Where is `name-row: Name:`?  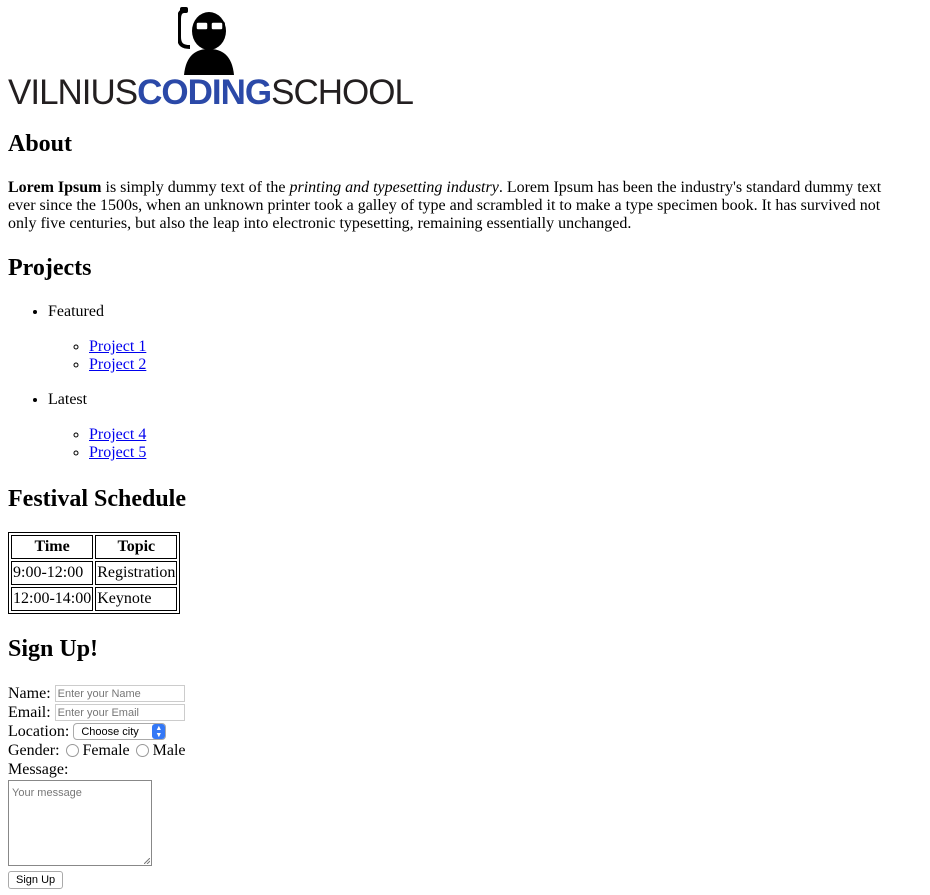 name-row: Name: is located at coordinates (469, 693).